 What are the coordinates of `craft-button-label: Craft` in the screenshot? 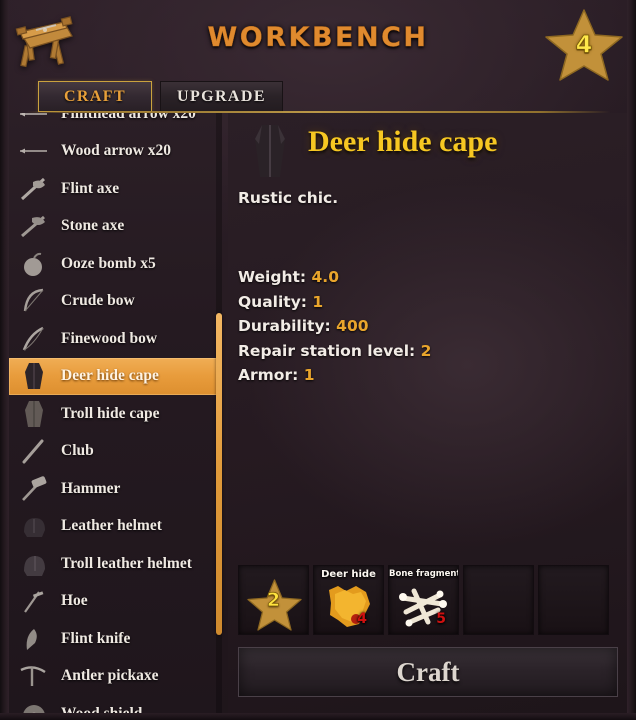 It's located at (428, 671).